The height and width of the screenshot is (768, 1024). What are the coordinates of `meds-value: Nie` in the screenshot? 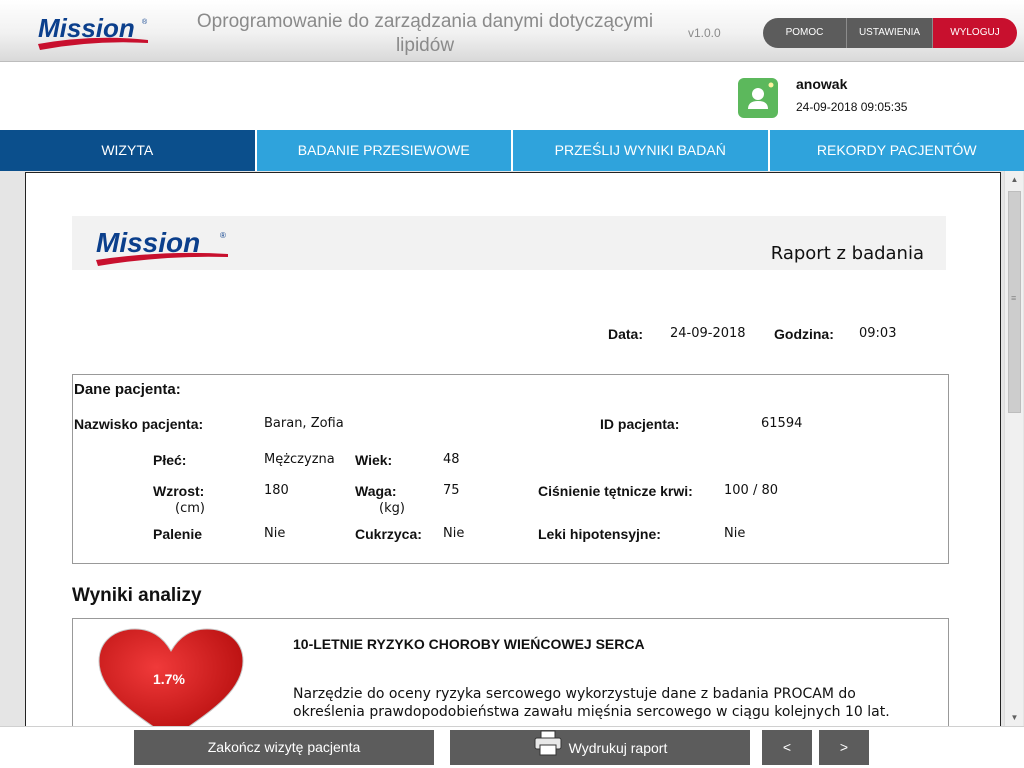 It's located at (735, 533).